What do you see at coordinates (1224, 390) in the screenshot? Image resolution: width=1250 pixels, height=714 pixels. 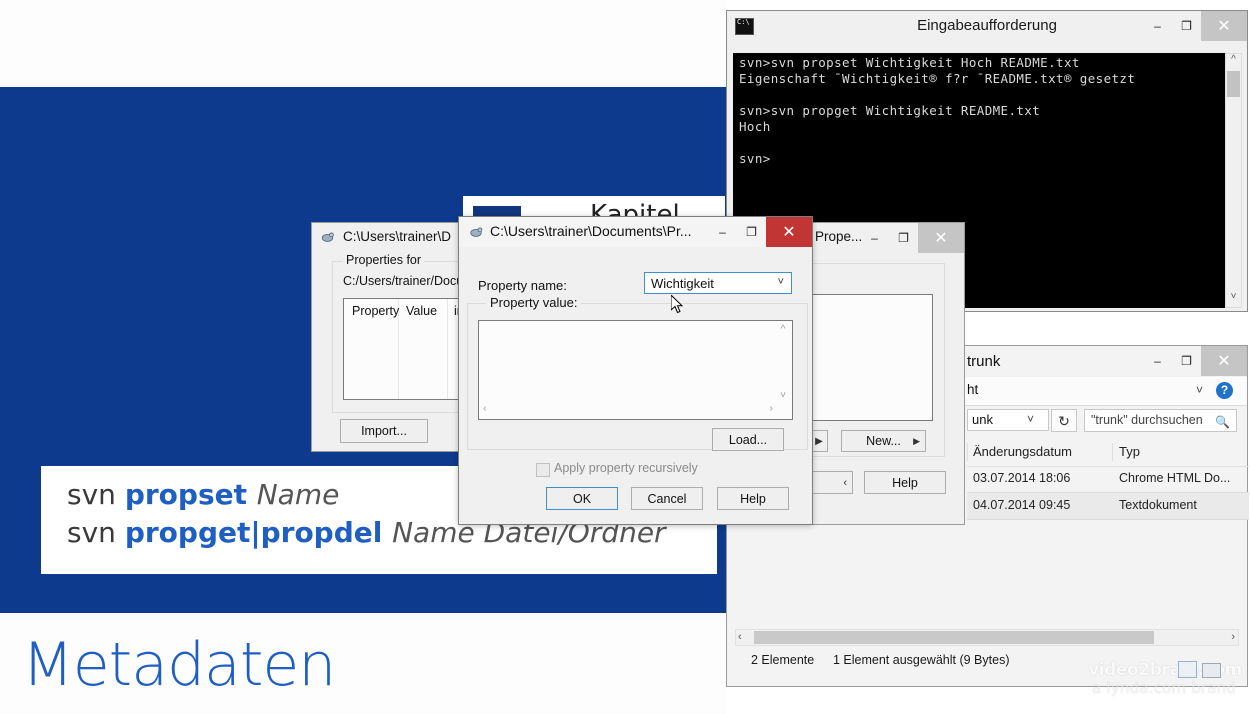 I see `help-icon: ?` at bounding box center [1224, 390].